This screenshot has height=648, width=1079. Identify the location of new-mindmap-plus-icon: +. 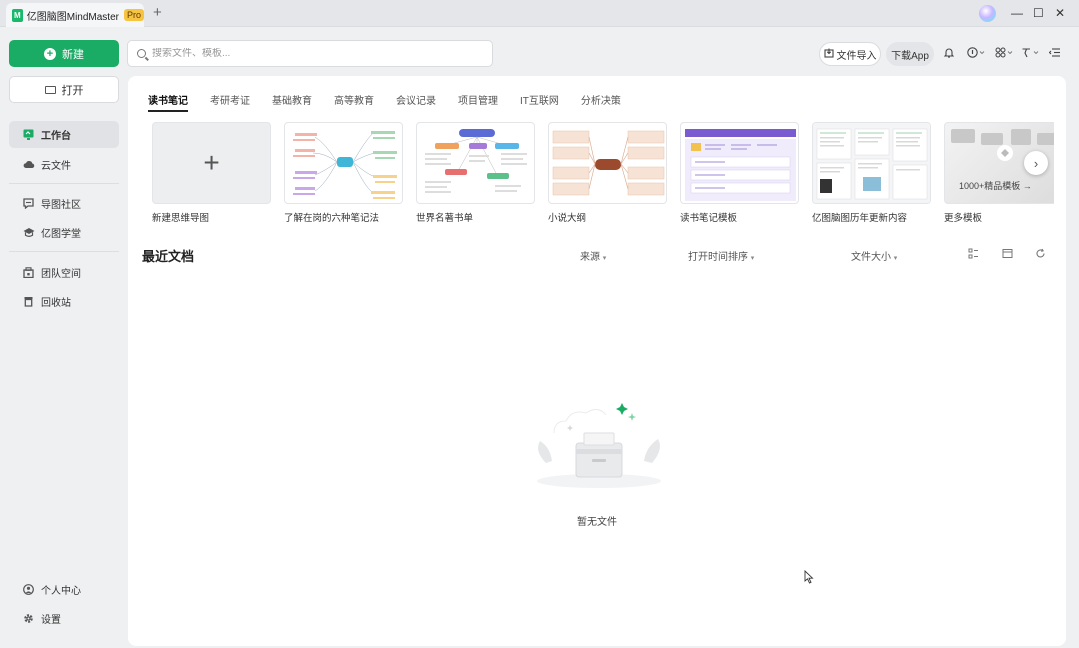
(211, 163).